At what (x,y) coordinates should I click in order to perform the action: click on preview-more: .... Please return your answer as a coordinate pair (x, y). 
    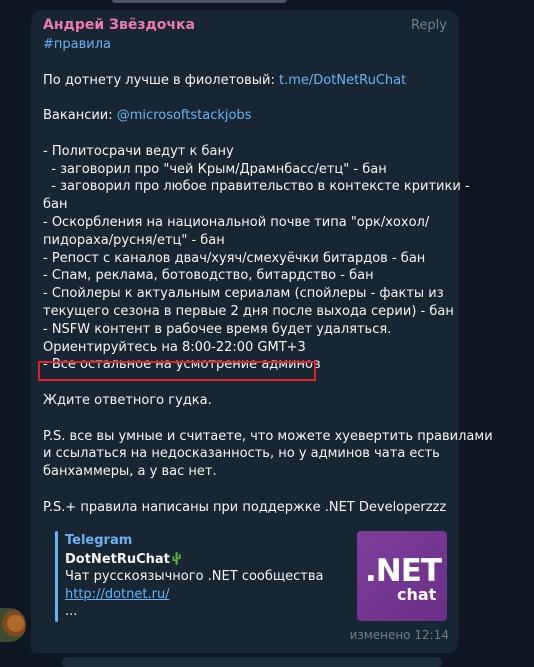
    Looking at the image, I should click on (71, 611).